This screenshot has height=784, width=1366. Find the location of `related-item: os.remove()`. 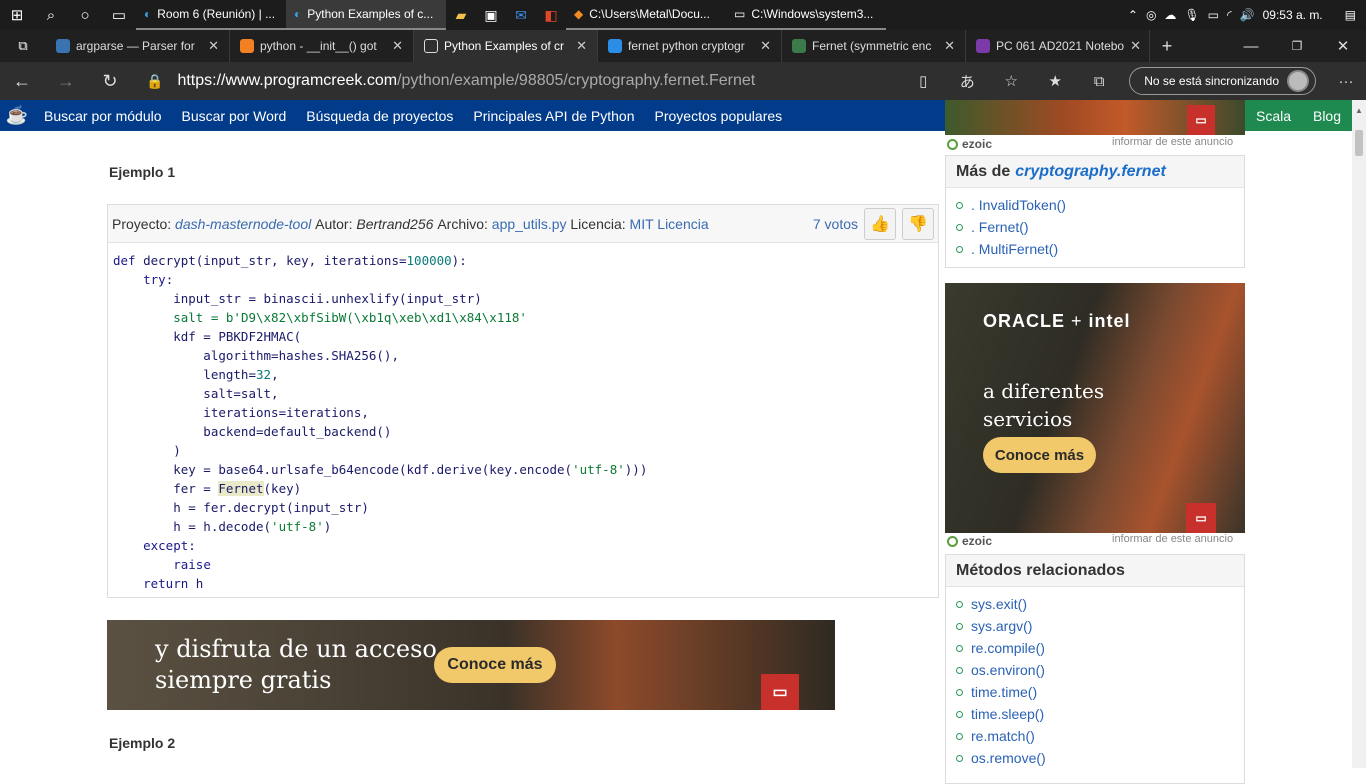

related-item: os.remove() is located at coordinates (1100, 758).